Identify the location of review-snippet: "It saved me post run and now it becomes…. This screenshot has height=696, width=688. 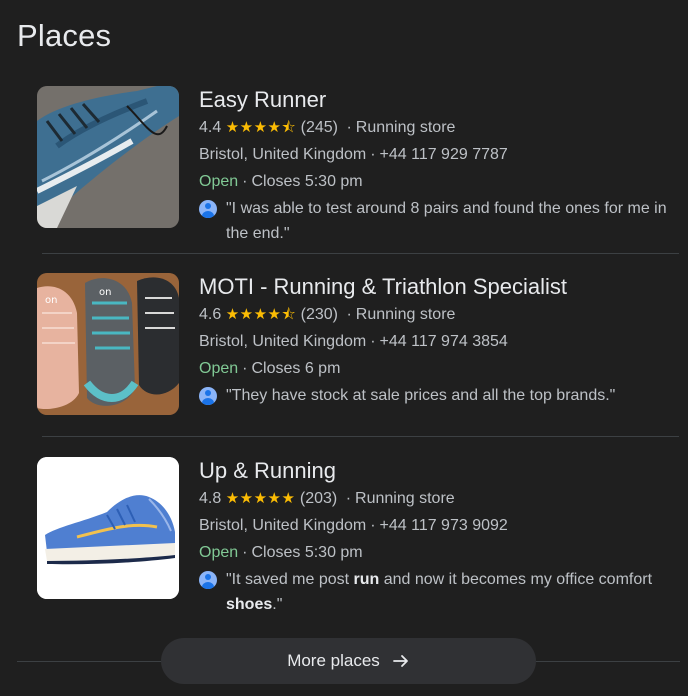
(439, 592).